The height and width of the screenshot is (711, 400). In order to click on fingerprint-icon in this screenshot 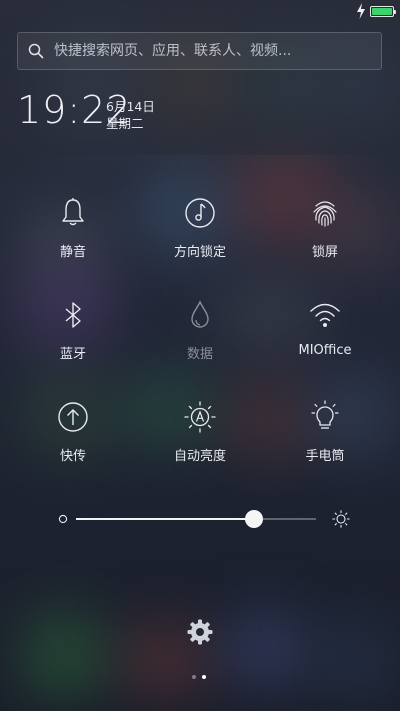, I will do `click(325, 214)`.